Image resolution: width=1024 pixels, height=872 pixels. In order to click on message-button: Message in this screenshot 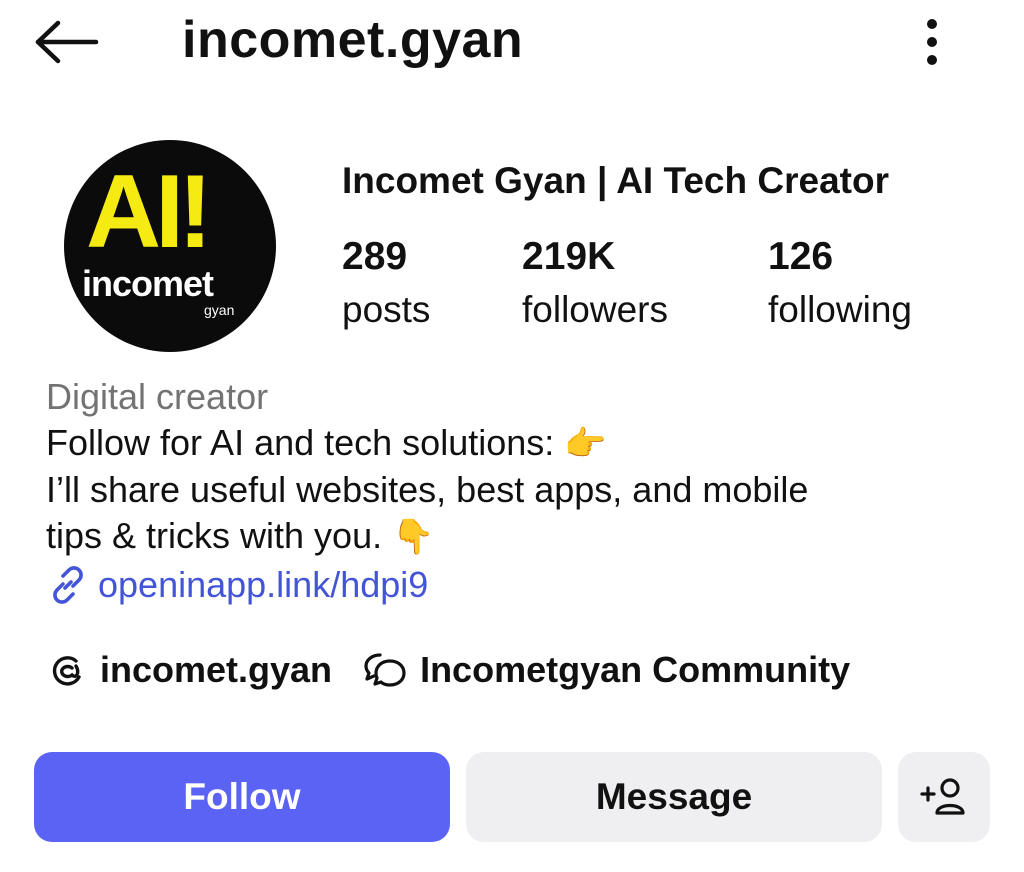, I will do `click(674, 797)`.